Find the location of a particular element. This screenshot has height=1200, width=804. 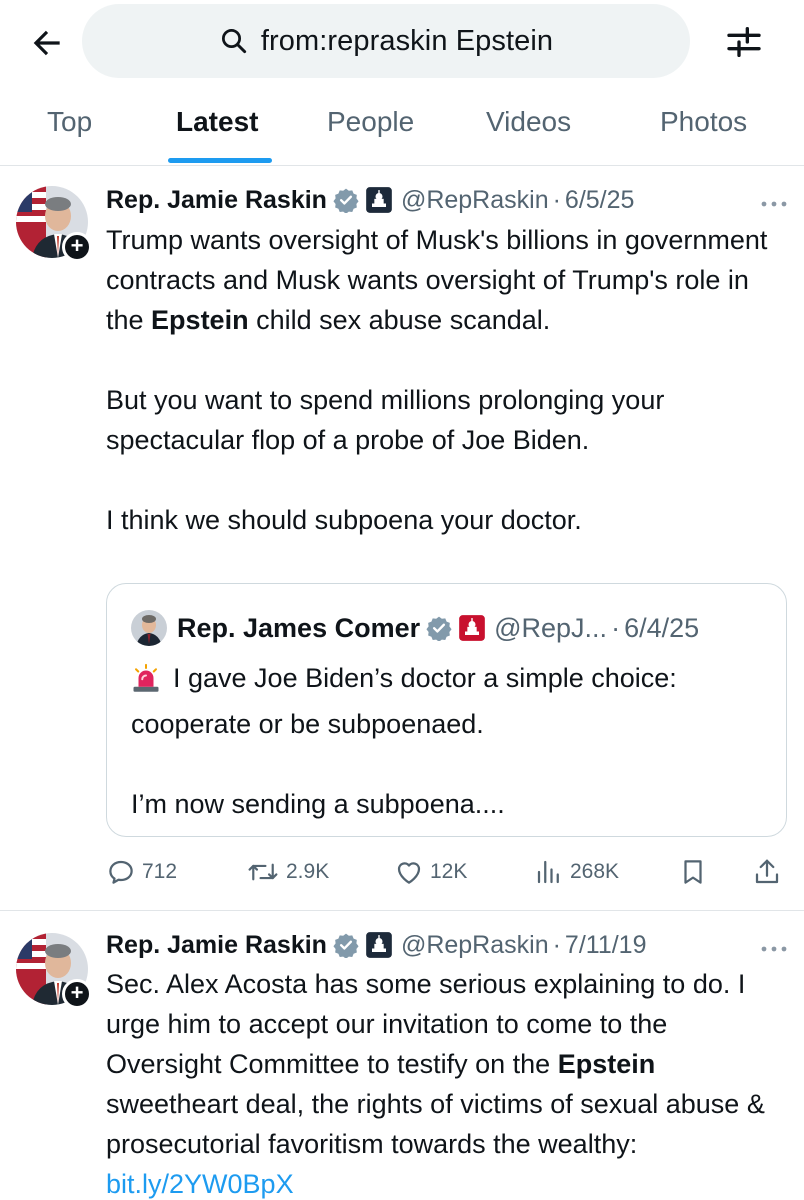

like-count: 12K is located at coordinates (449, 871).